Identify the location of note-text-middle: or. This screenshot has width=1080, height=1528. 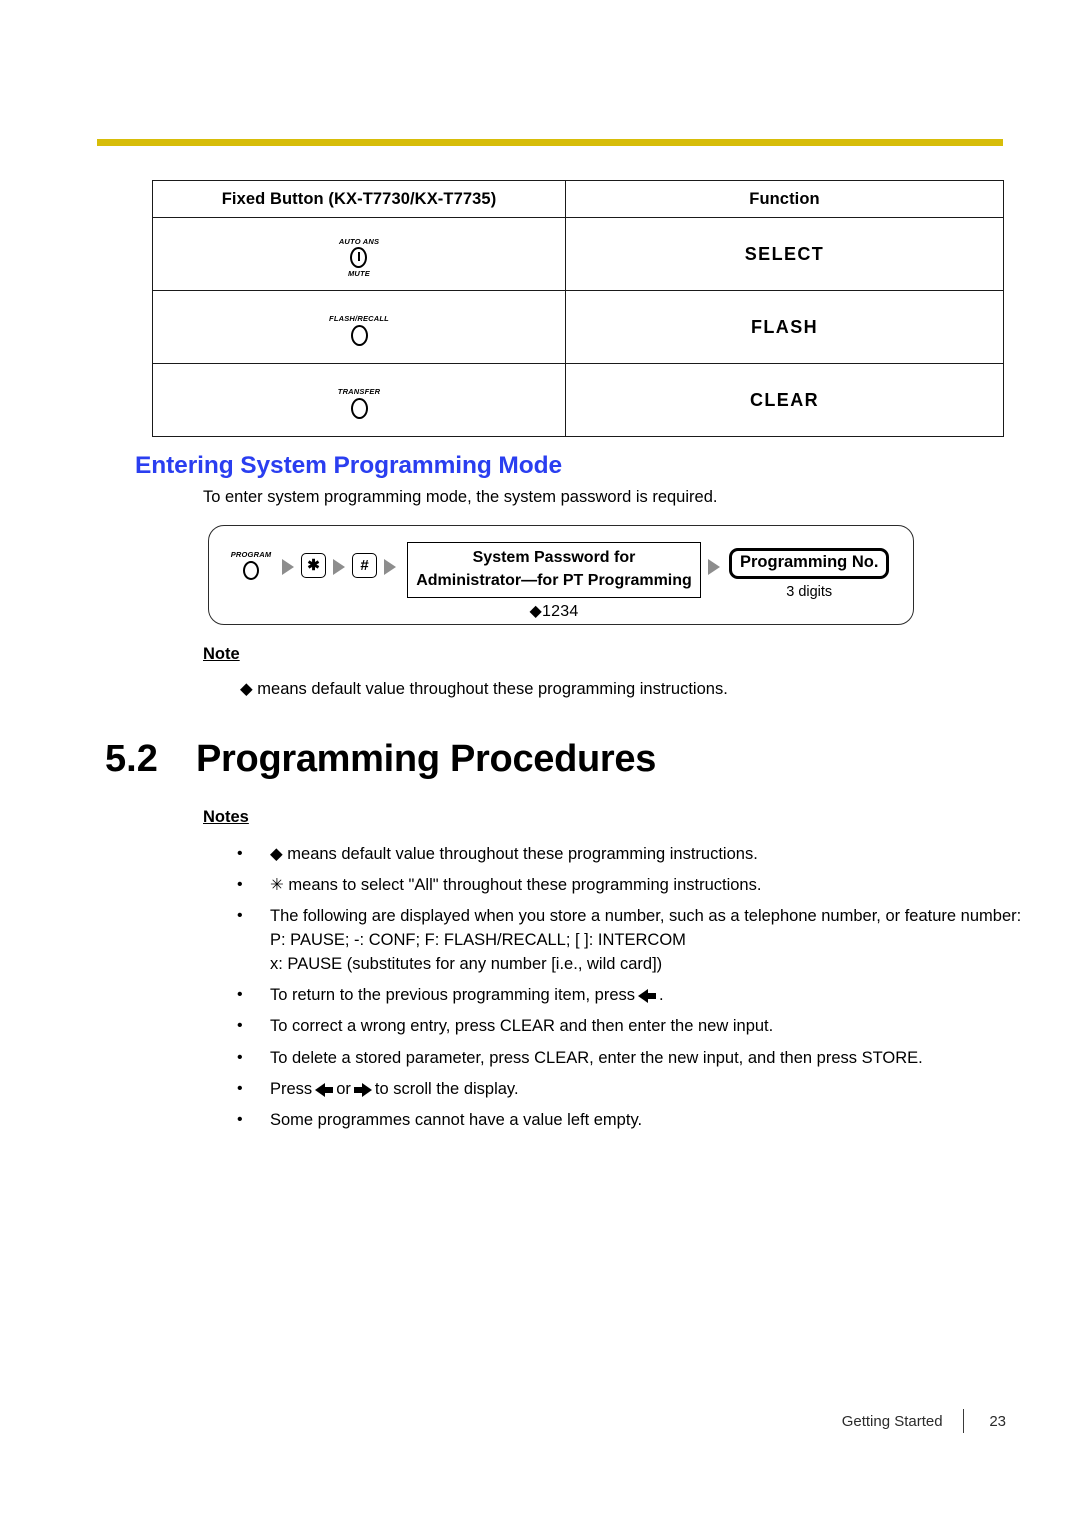
(343, 1088).